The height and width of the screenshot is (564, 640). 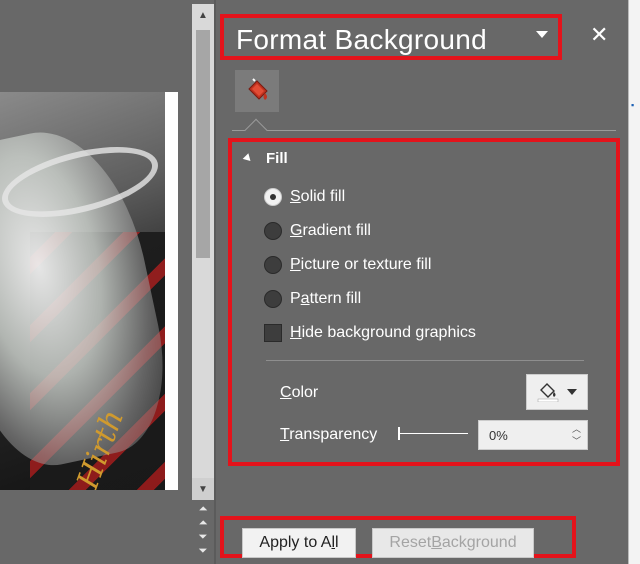 I want to click on increment-icon: ︿, so click(x=576, y=429).